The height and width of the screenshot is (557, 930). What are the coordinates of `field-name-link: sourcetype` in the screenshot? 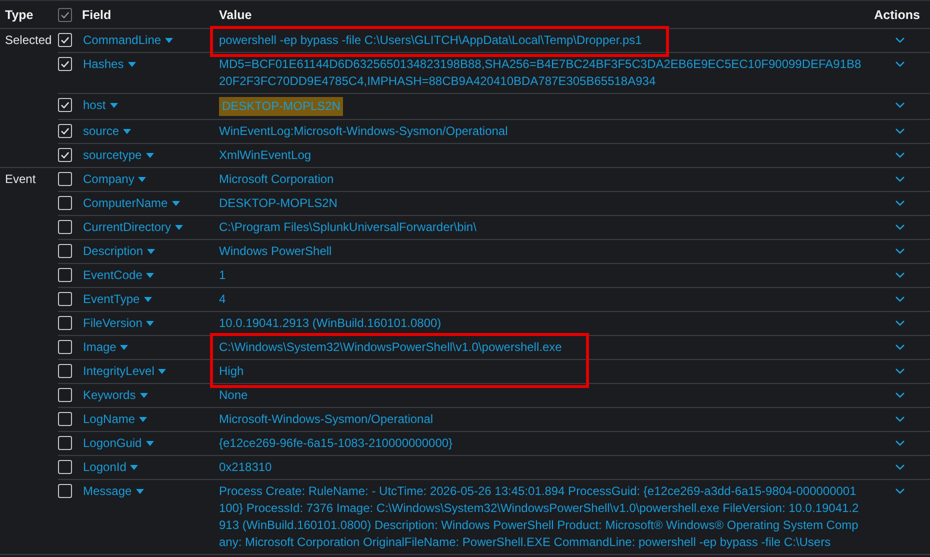 It's located at (118, 155).